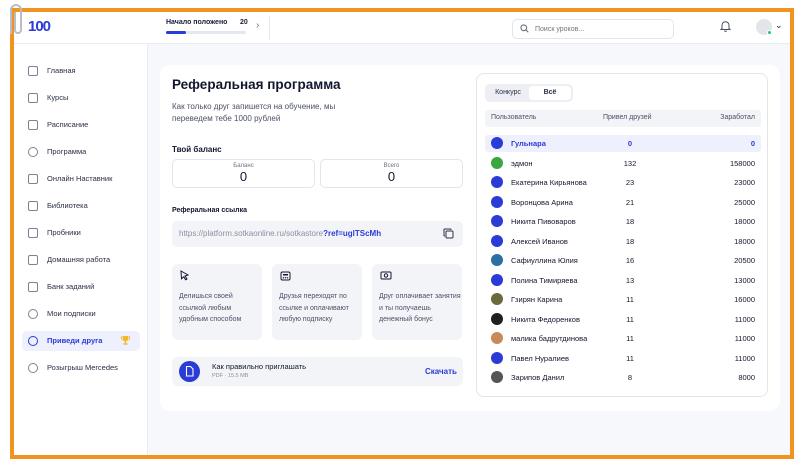 The height and width of the screenshot is (467, 800). Describe the element at coordinates (630, 143) in the screenshot. I see `cell-invited: 0` at that location.